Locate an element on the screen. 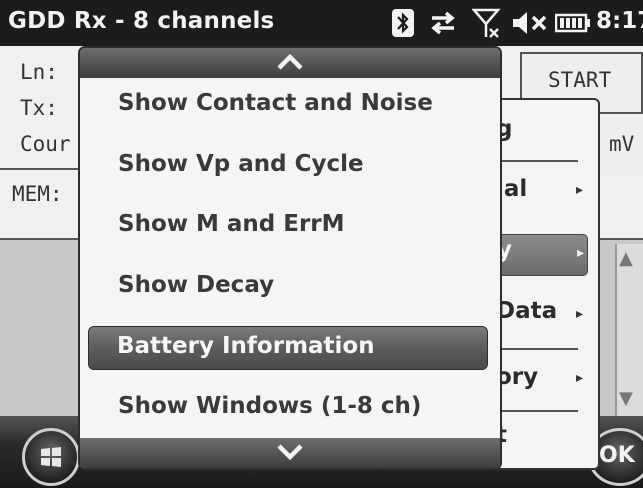  parent-menu-item-selected: y ▸ is located at coordinates (541, 255).